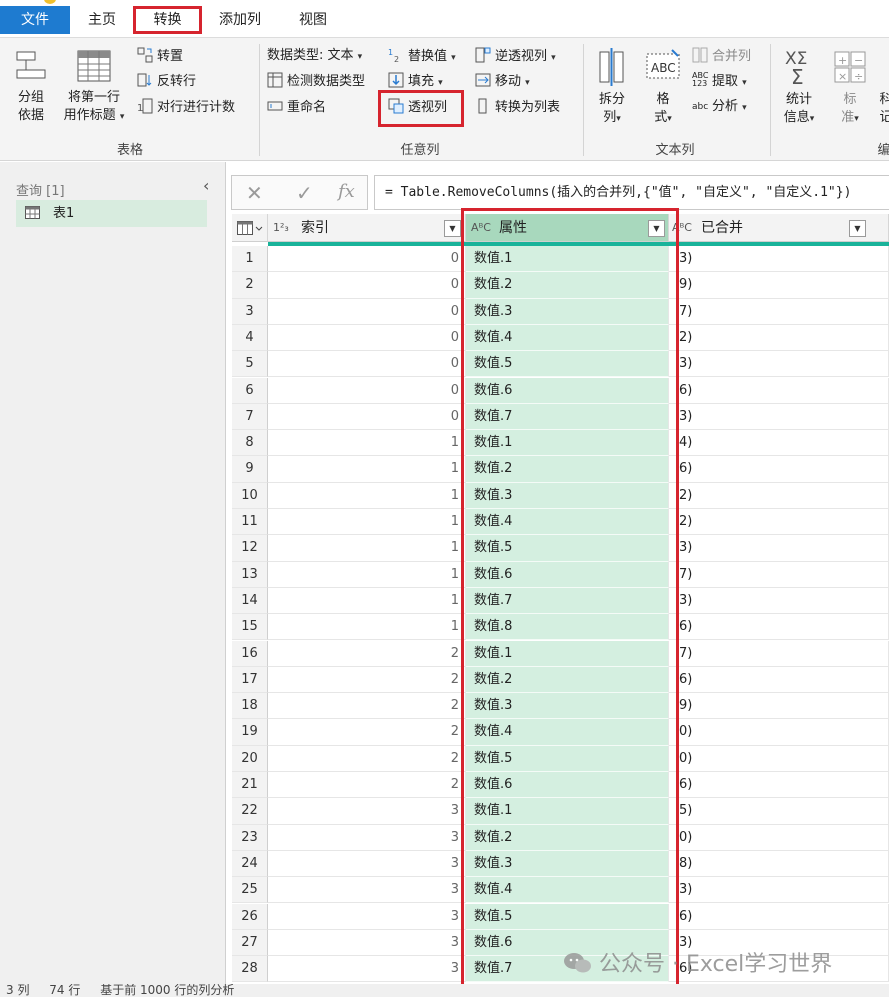  I want to click on scientific-dropdown: 科 记, so click(882, 86).